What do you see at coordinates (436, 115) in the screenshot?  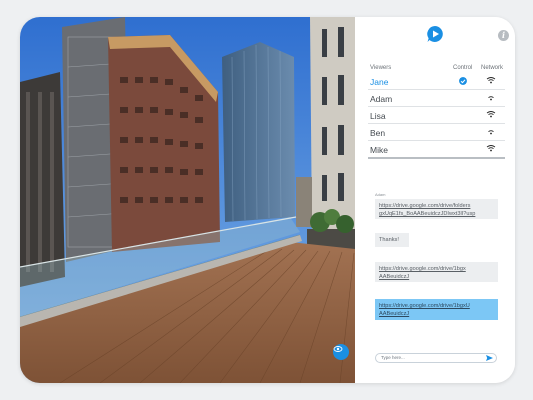 I see `viewer-row-lisa: Lisa` at bounding box center [436, 115].